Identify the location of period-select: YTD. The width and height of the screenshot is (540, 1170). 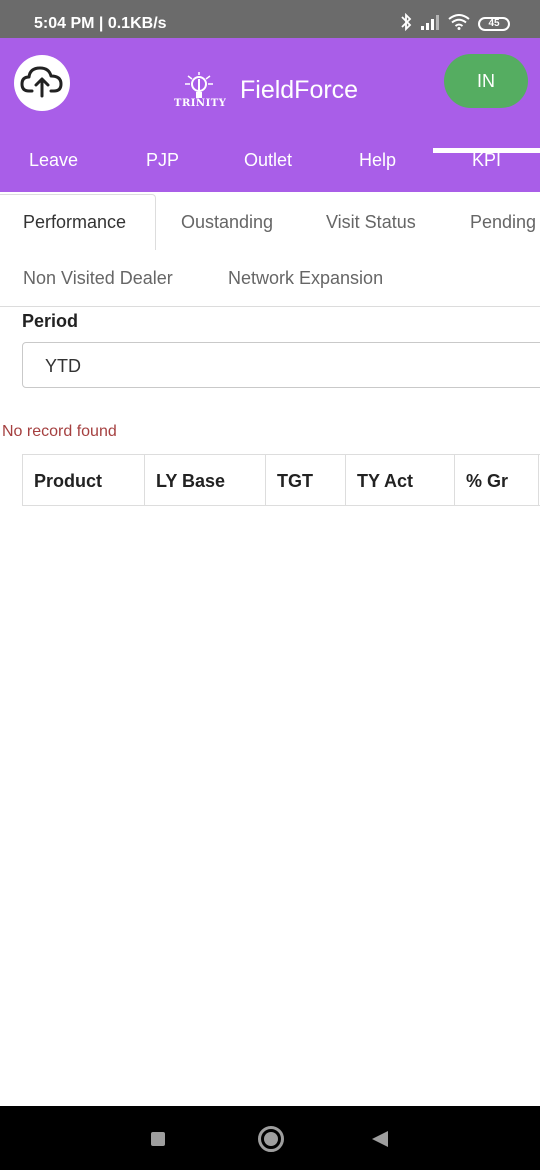
(281, 365).